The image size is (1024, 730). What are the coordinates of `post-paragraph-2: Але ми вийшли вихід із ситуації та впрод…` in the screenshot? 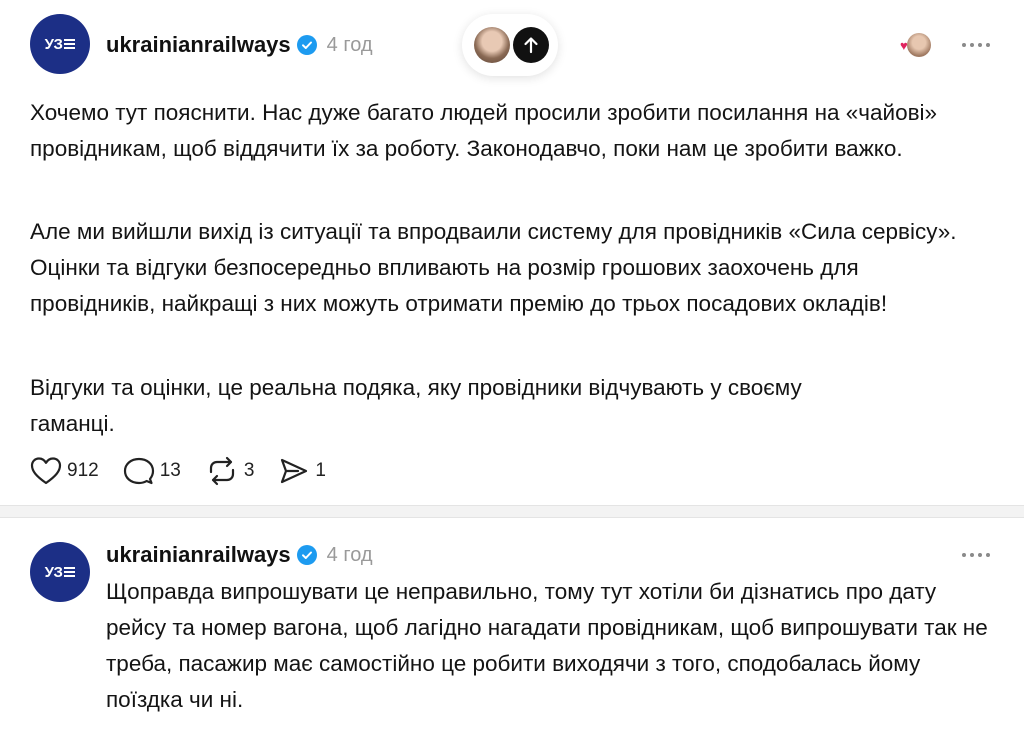 It's located at (493, 267).